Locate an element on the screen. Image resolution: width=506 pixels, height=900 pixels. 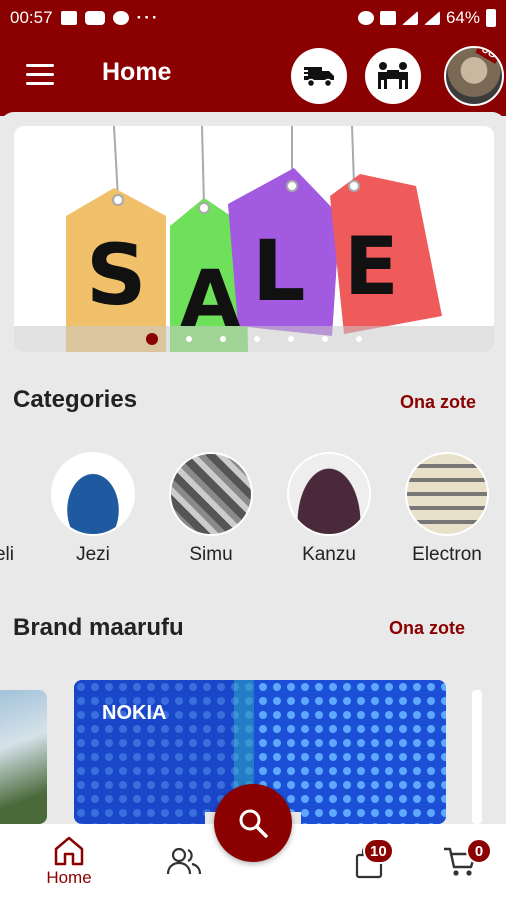
categories-see-all-link: Ona zote is located at coordinates (438, 402).